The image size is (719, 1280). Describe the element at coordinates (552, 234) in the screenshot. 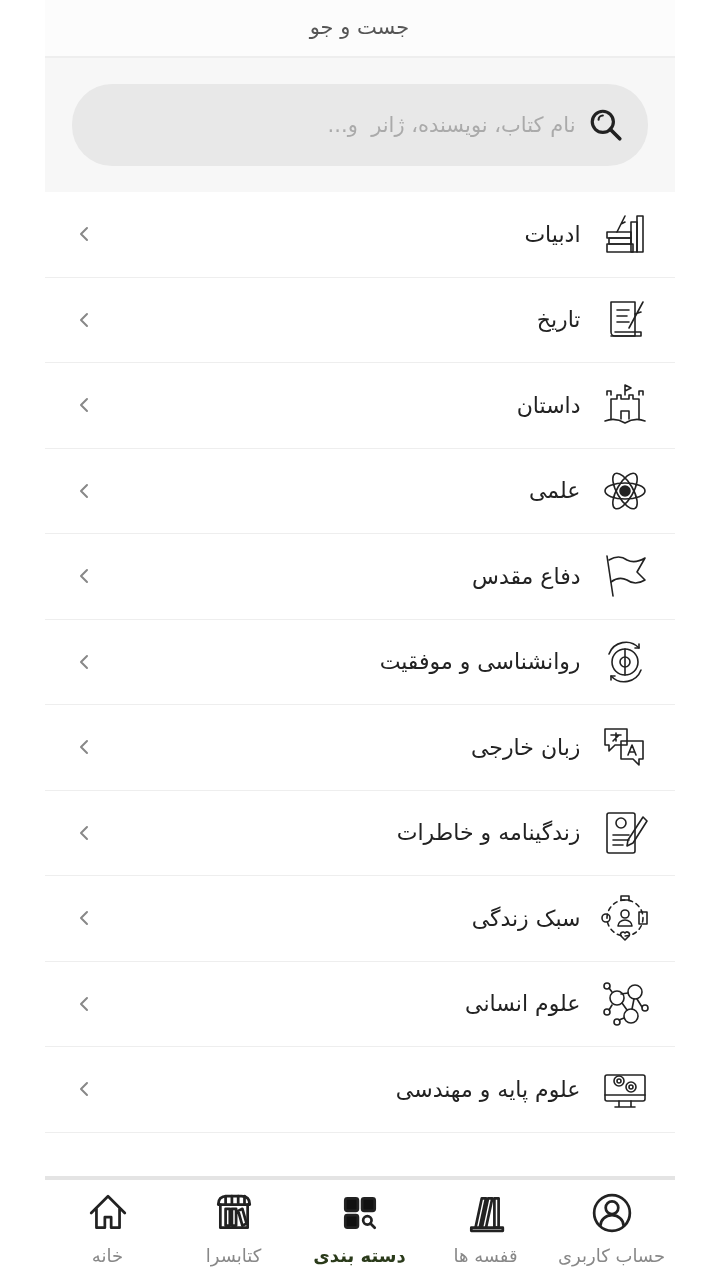

I see `category-label: ادبیات` at that location.